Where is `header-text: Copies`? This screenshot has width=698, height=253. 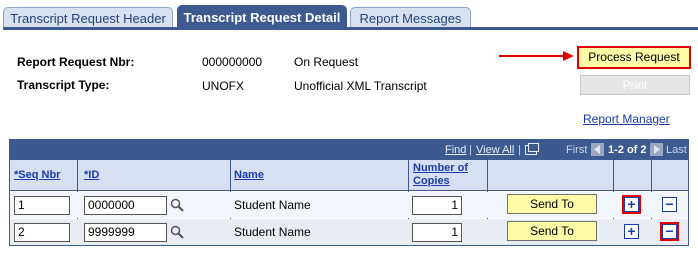 header-text: Copies is located at coordinates (431, 181).